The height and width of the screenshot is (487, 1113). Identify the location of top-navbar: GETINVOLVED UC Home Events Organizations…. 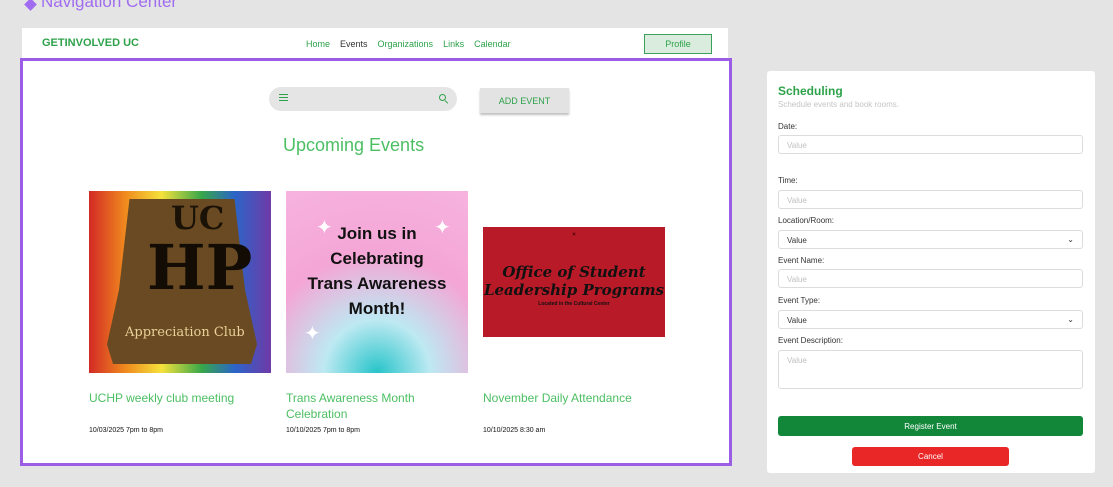
(375, 43).